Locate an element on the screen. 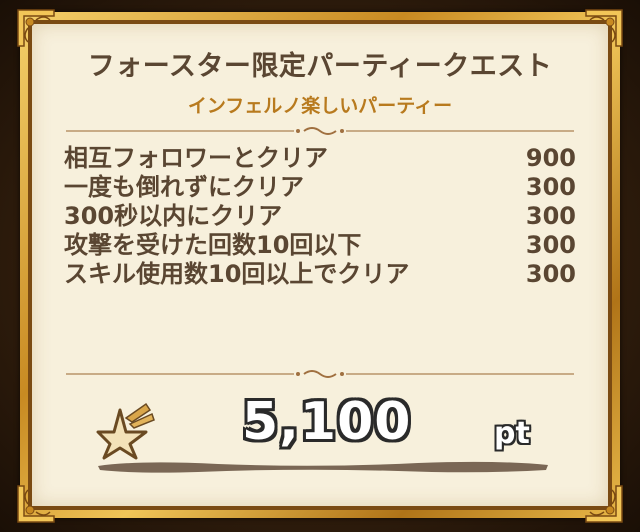 The height and width of the screenshot is (532, 640). bonus-row: 攻撃を受けた回数10回以下 300 is located at coordinates (322, 245).